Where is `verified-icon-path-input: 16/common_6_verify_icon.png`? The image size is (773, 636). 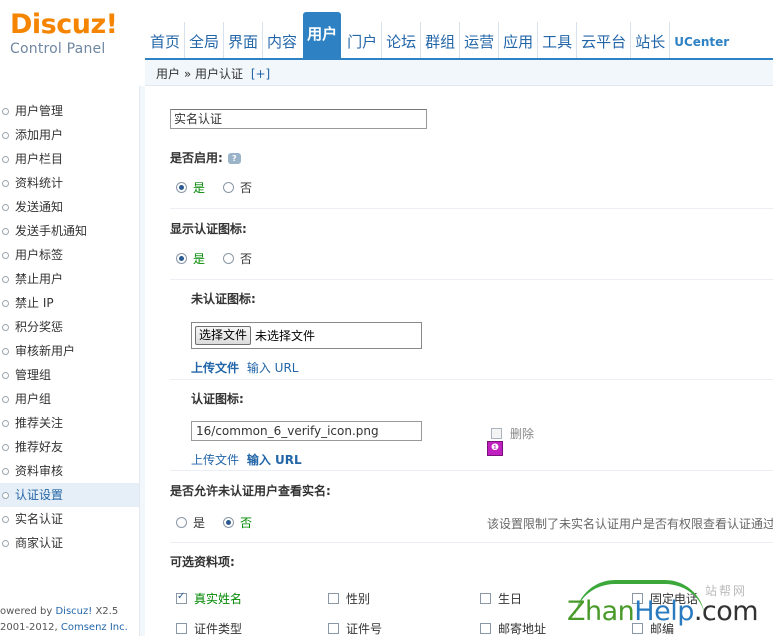
verified-icon-path-input: 16/common_6_verify_icon.png is located at coordinates (306, 431).